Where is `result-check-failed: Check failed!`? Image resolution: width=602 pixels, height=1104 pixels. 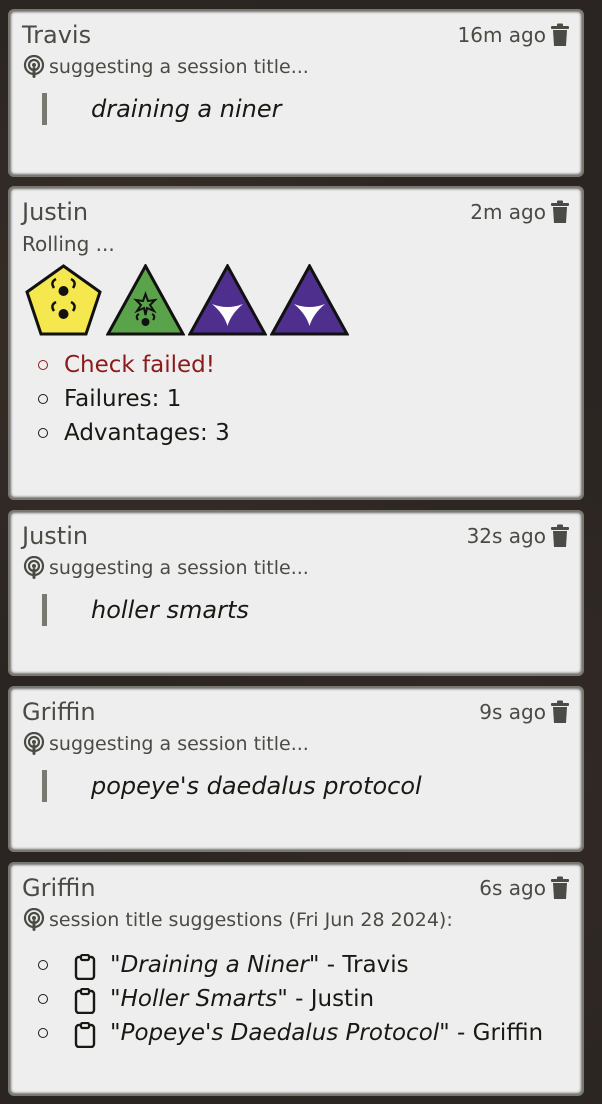 result-check-failed: Check failed! is located at coordinates (296, 365).